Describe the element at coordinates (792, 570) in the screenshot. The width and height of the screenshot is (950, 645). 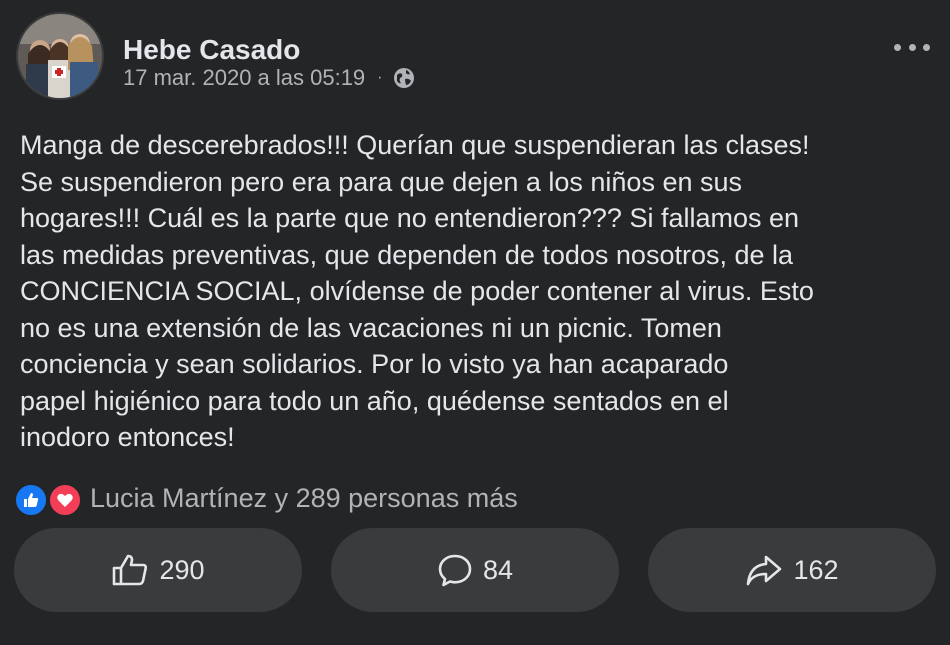
I see `share-button: 162` at that location.